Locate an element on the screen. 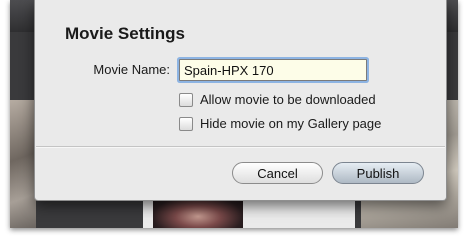 The height and width of the screenshot is (241, 468). dialog-title: Movie Settings is located at coordinates (125, 33).